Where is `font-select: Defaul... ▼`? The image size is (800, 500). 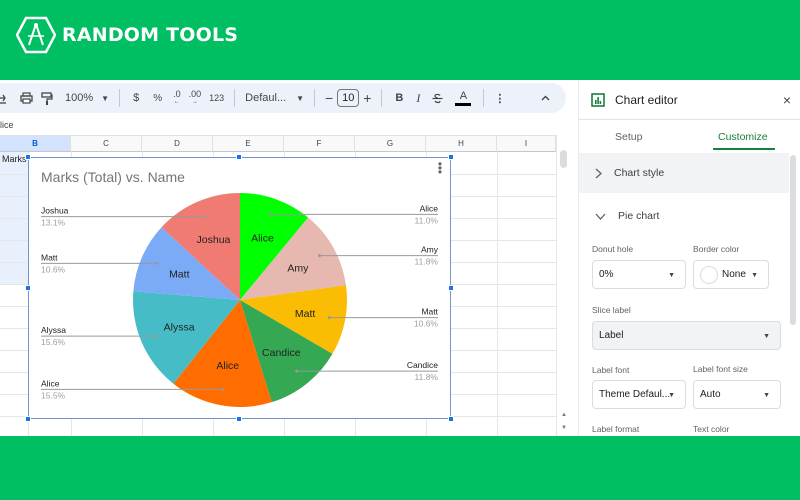 font-select: Defaul... ▼ is located at coordinates (274, 98).